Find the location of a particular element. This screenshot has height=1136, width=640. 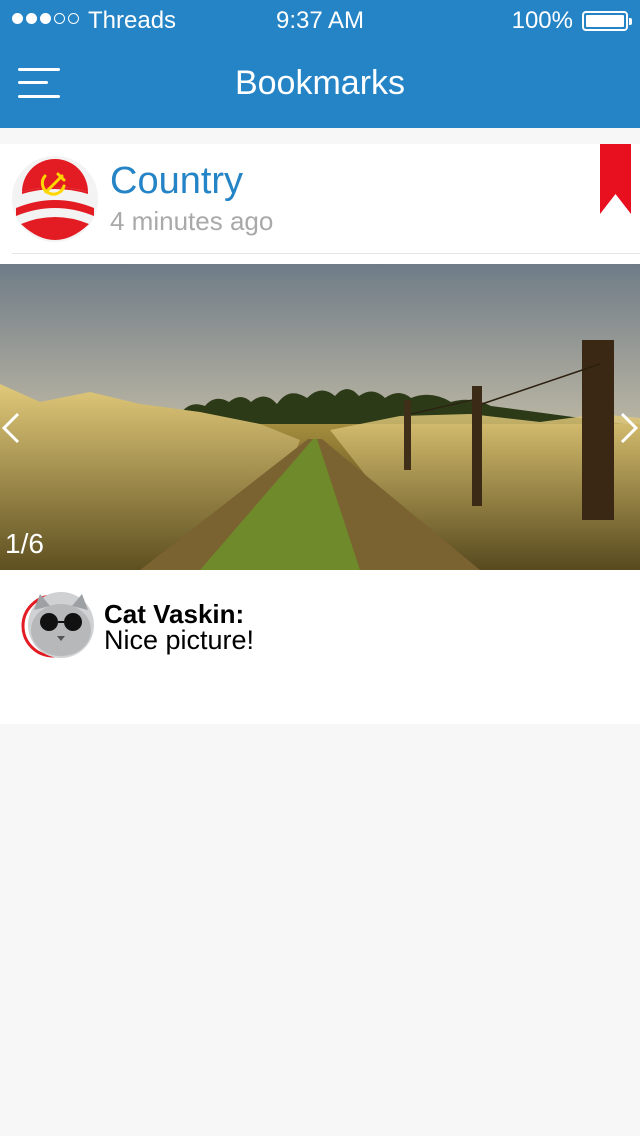

top-bar: Threads 9:37 AM 100% Bookmarks is located at coordinates (320, 64).